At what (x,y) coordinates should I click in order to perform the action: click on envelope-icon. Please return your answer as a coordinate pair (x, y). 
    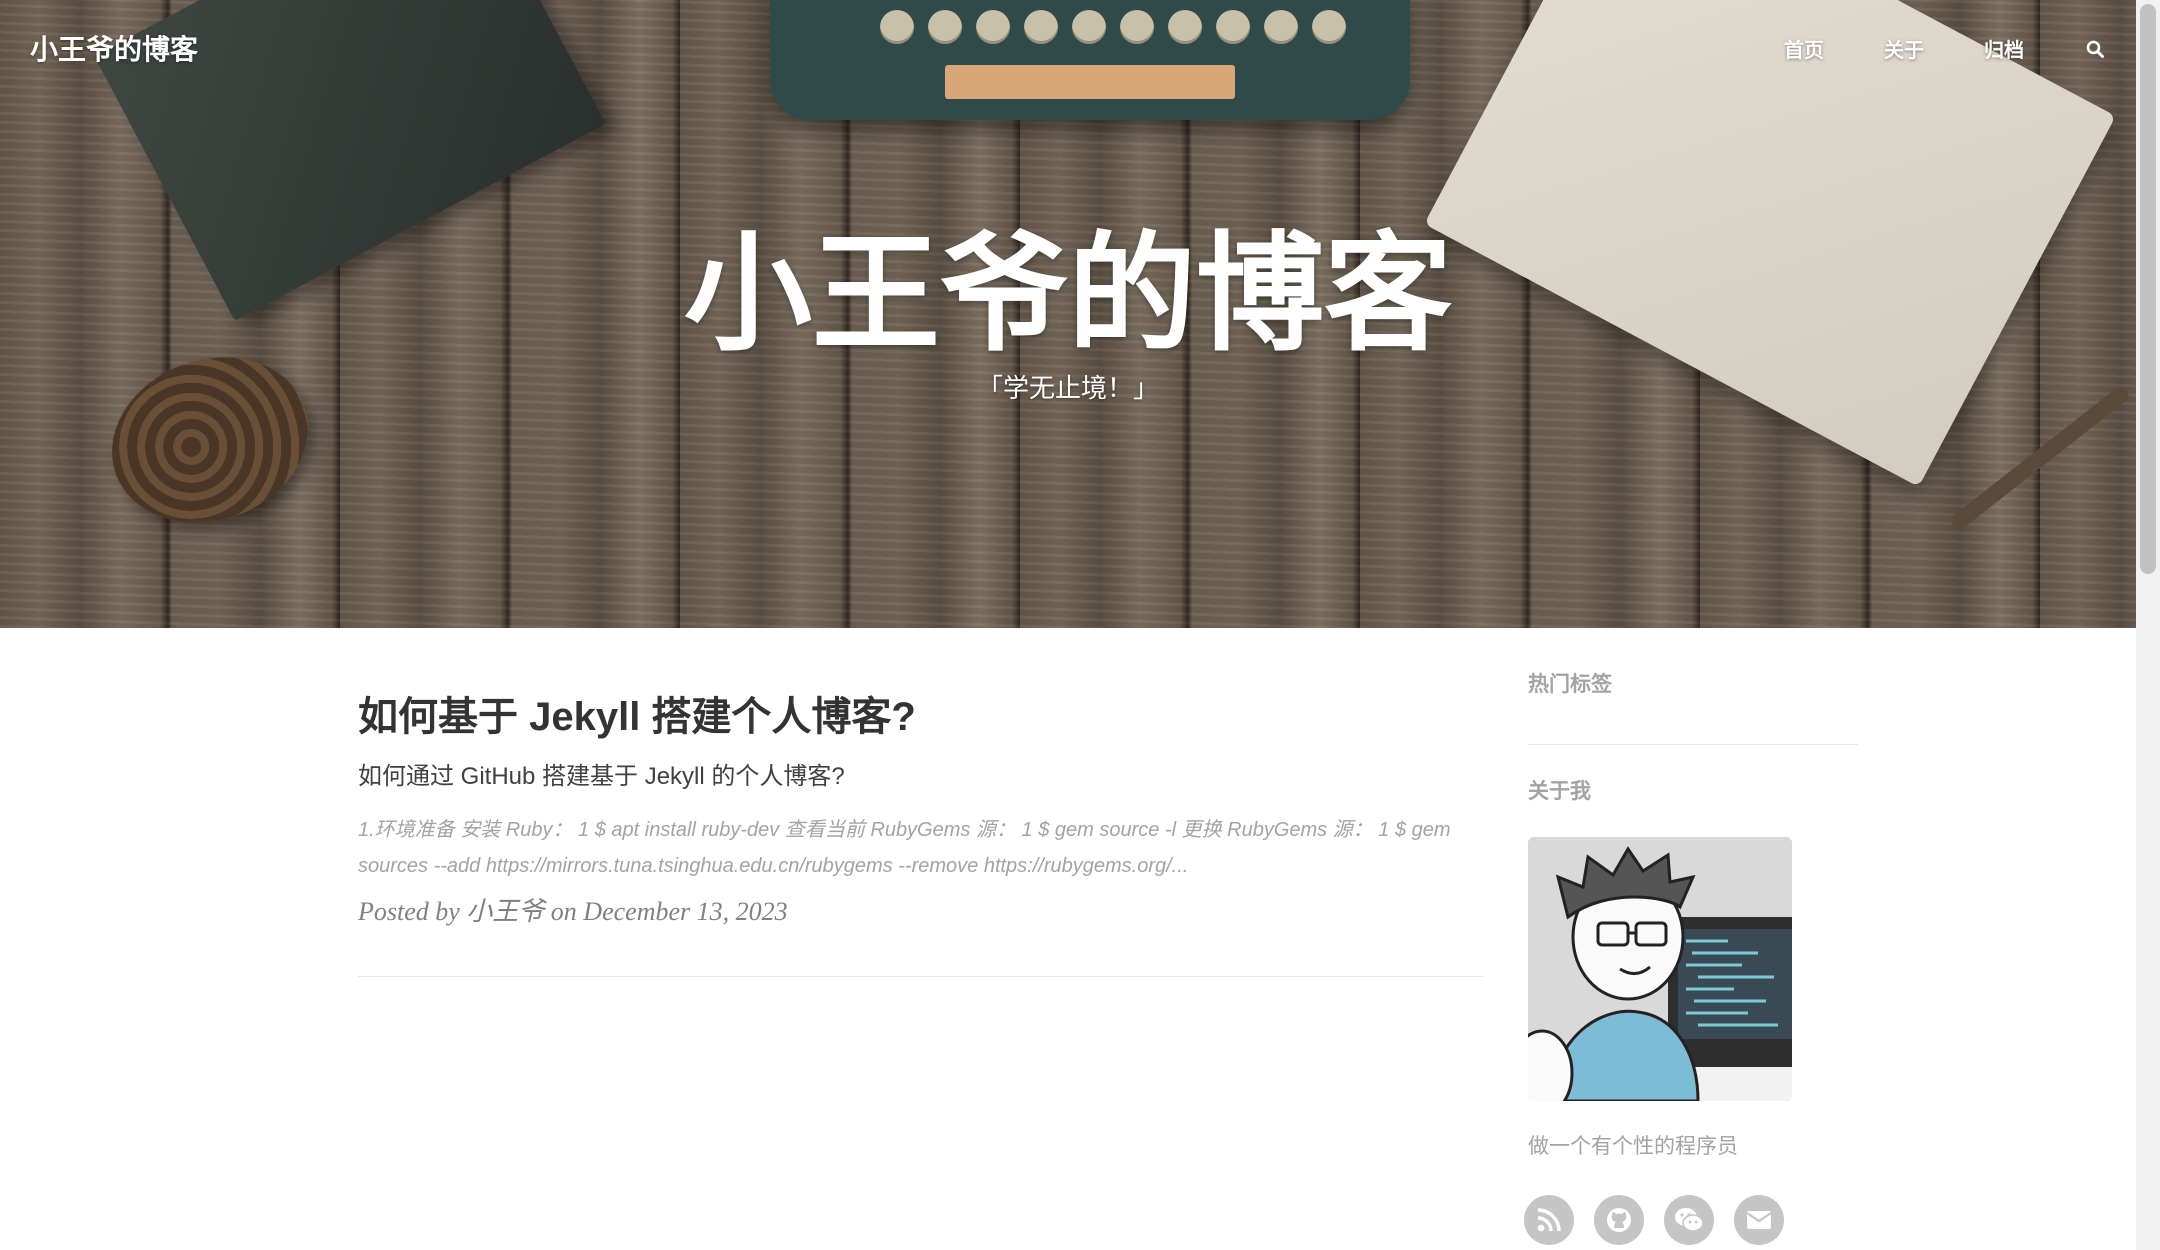
    Looking at the image, I should click on (1759, 1220).